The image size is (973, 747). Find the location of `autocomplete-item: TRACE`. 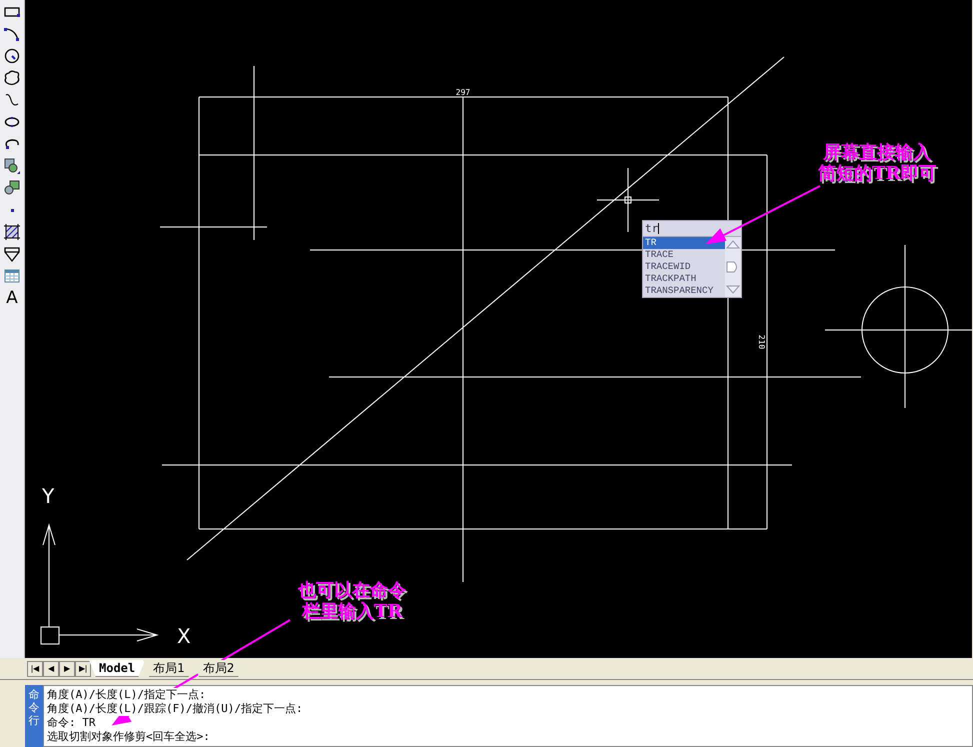

autocomplete-item: TRACE is located at coordinates (684, 255).